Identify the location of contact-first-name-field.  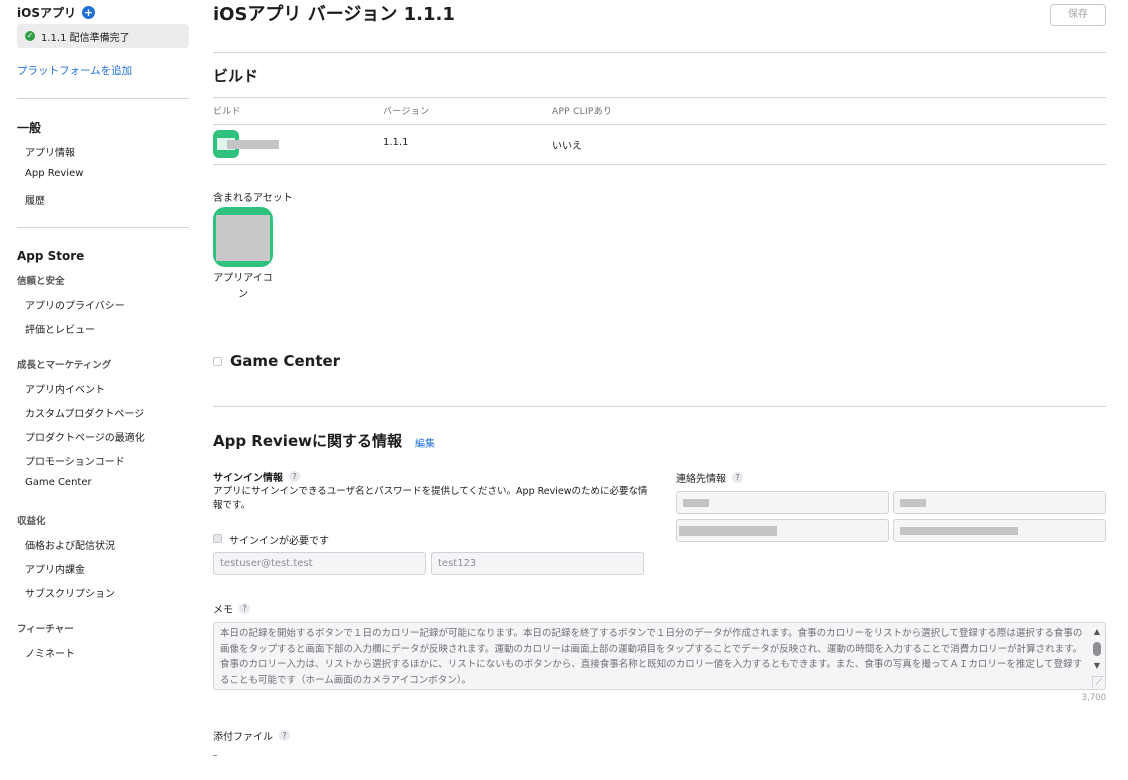
(782, 502).